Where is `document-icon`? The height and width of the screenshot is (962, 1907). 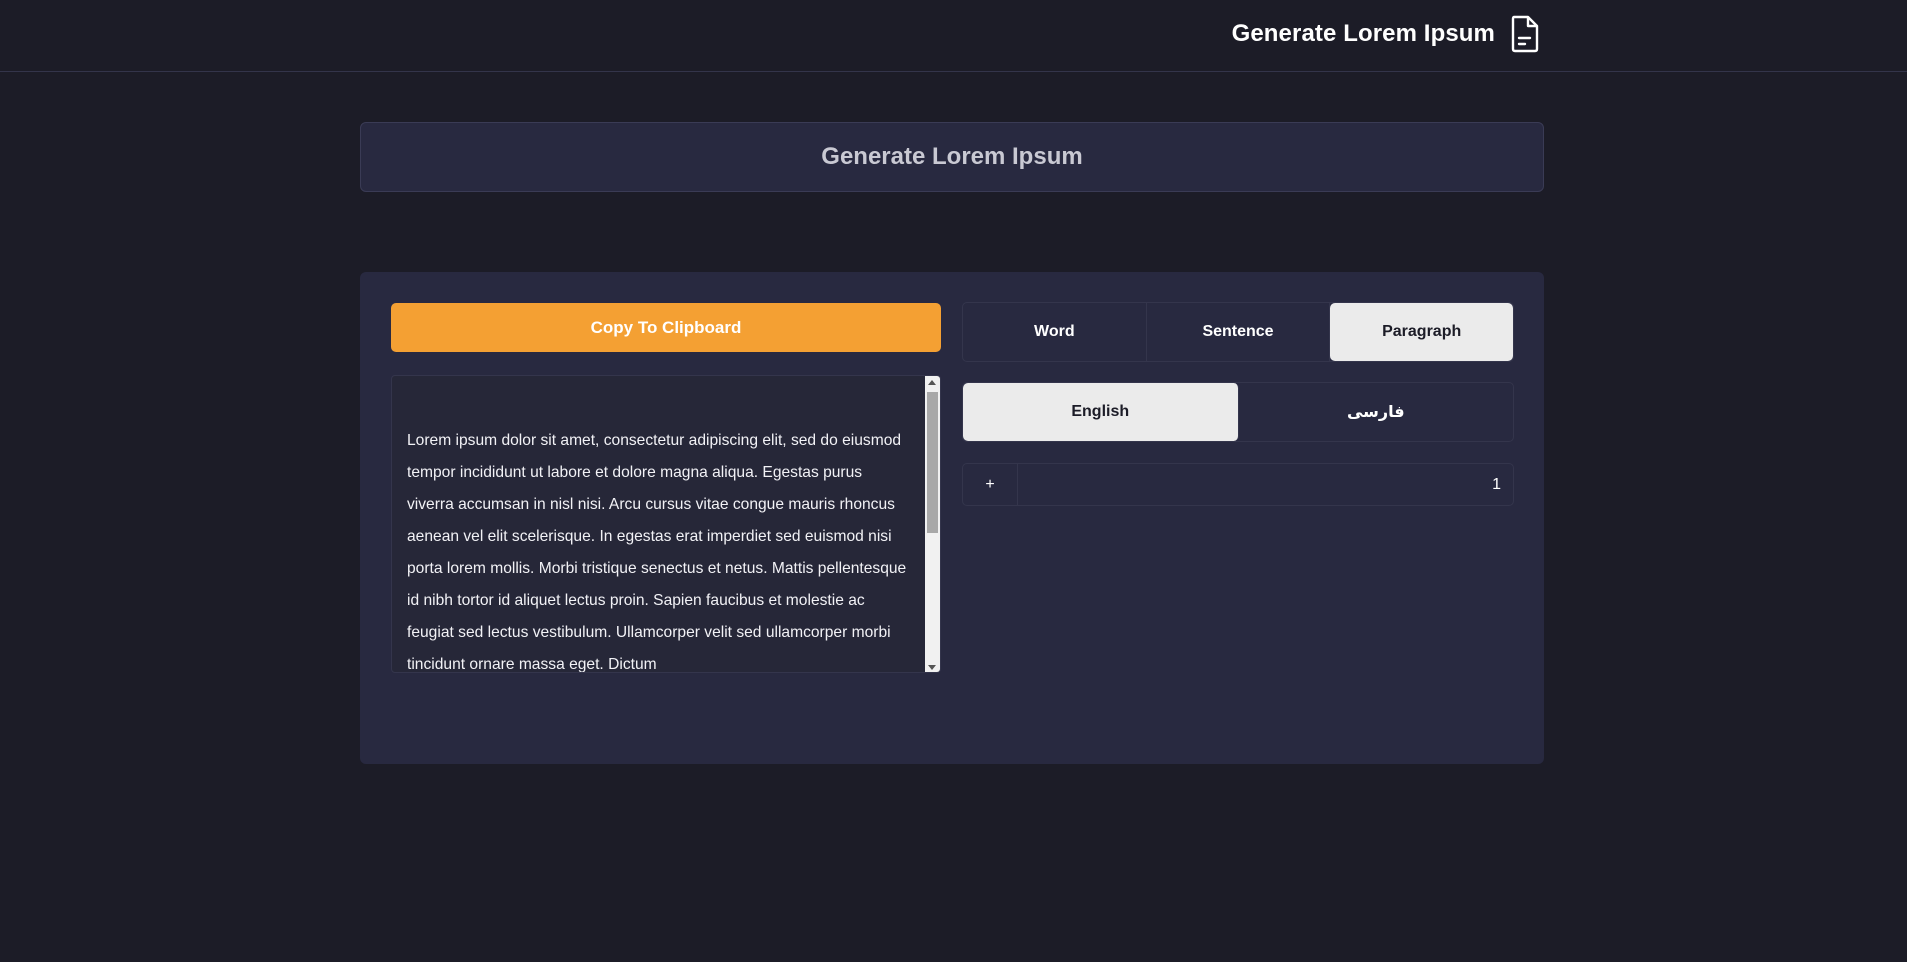
document-icon is located at coordinates (1525, 34).